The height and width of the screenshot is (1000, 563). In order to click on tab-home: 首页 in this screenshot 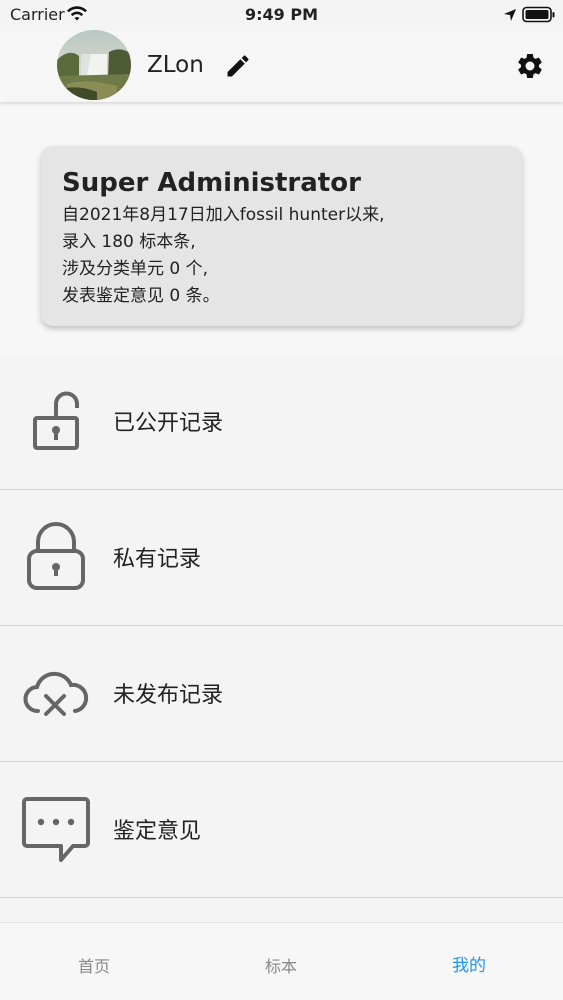, I will do `click(94, 965)`.